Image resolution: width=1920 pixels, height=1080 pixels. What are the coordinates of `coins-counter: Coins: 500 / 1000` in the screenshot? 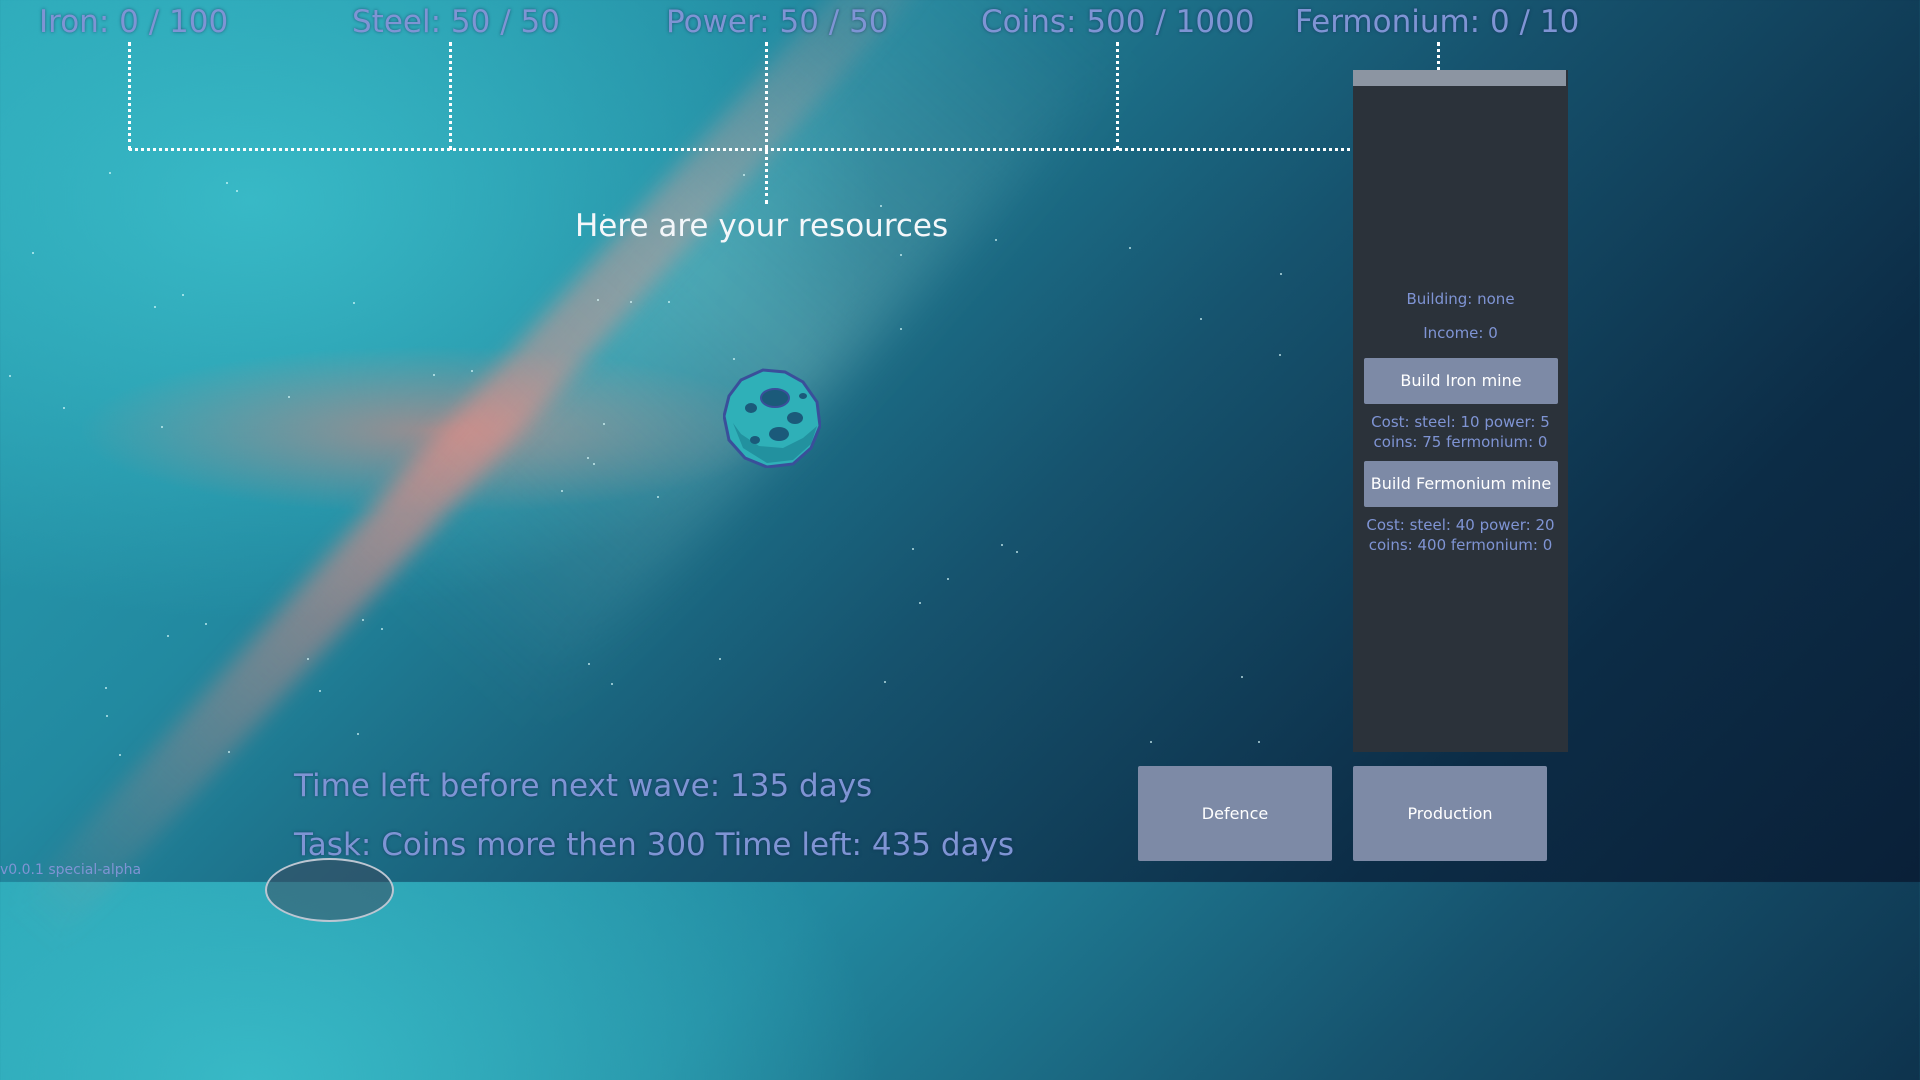 It's located at (1118, 22).